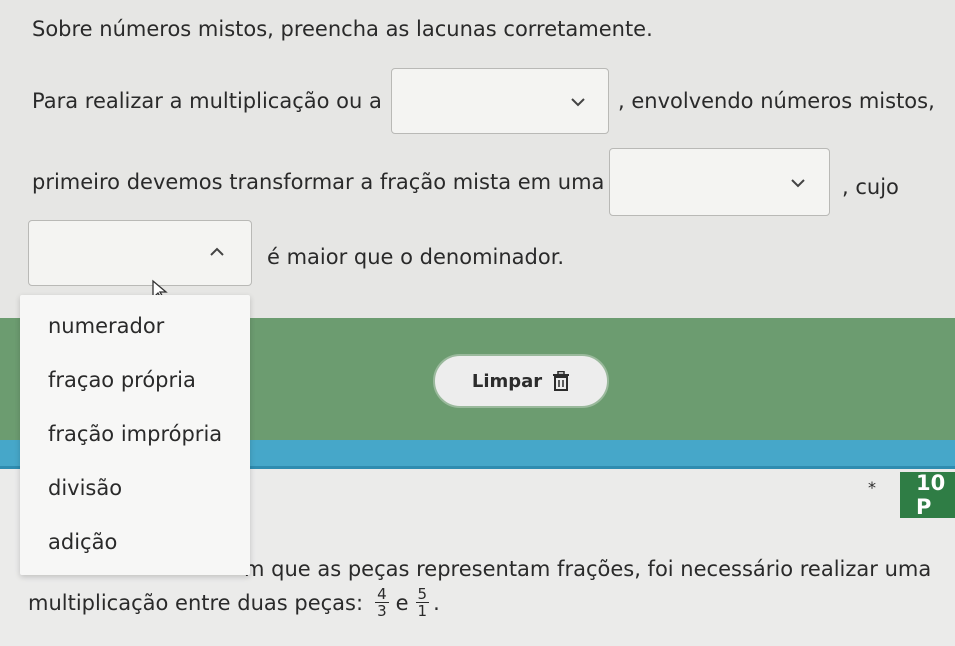  I want to click on next-question-line2-text: multiplicação entre duas peças:, so click(196, 602).